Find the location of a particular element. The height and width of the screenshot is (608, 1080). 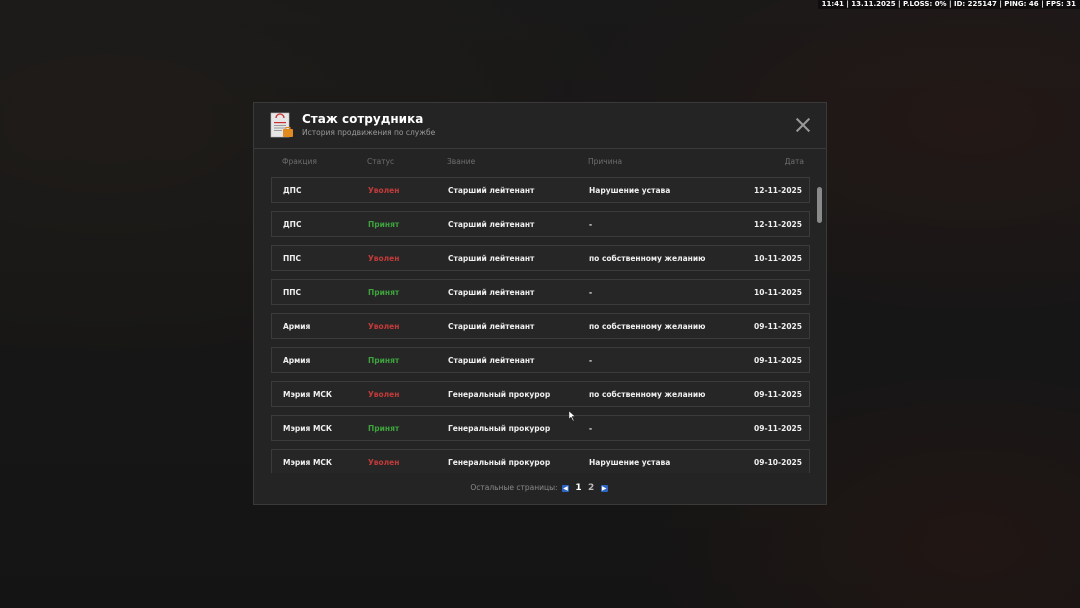

modal-title: Стаж сотрудника is located at coordinates (363, 119).